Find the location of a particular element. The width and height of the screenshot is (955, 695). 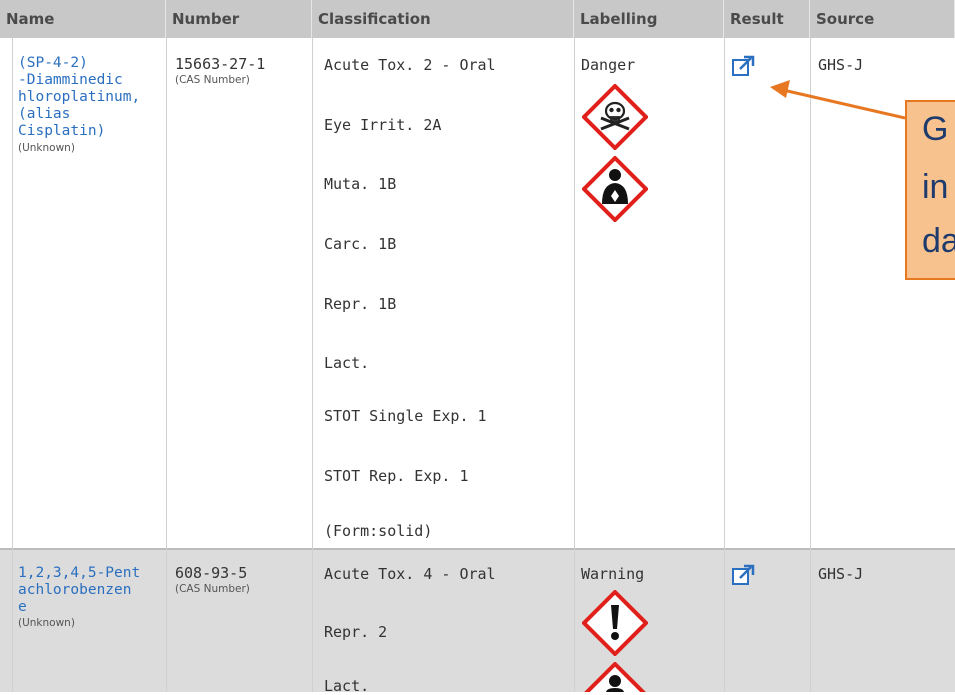

substance-name-link: 1,2,3,4,5-Pent achlorobenzen e is located at coordinates (79, 590).